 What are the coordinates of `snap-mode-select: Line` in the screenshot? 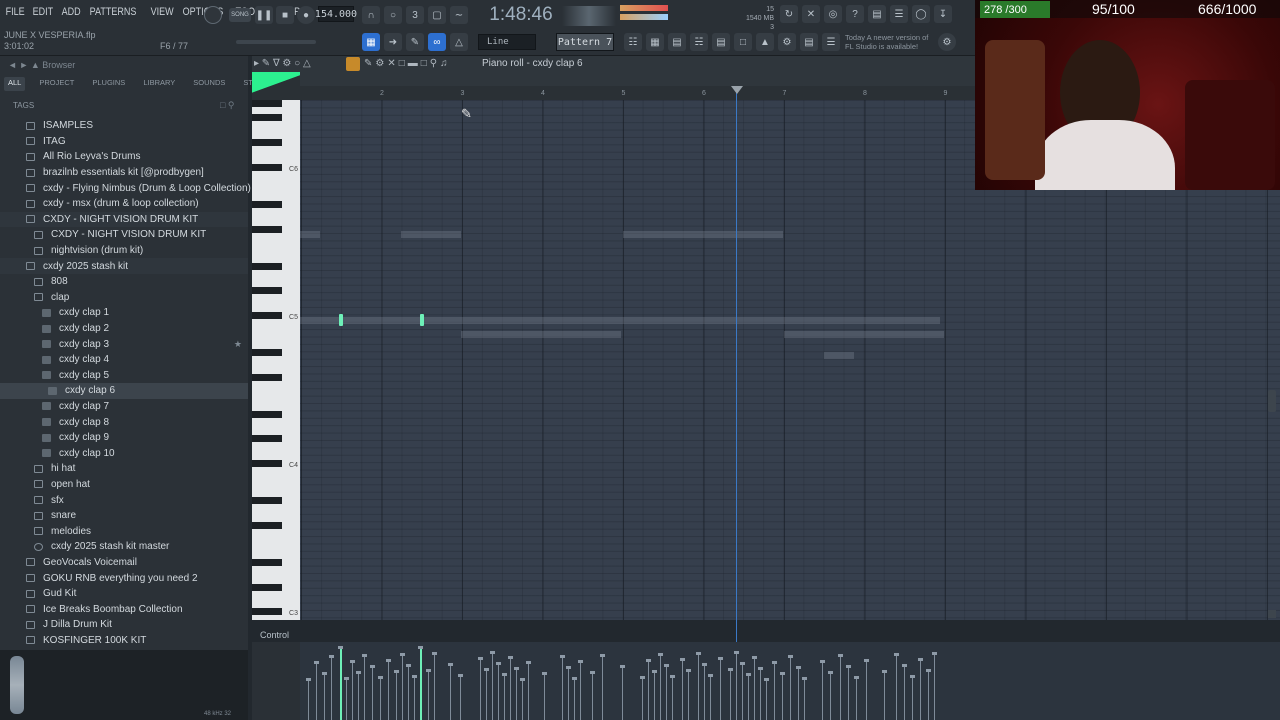 It's located at (507, 42).